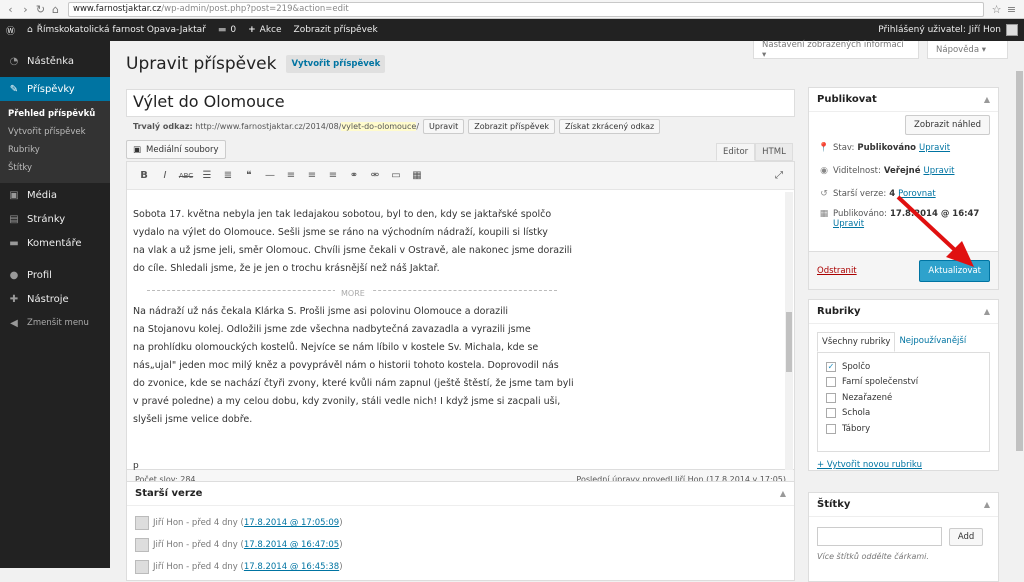  What do you see at coordinates (249, 176) in the screenshot?
I see `blockquote-icon: ❝` at bounding box center [249, 176].